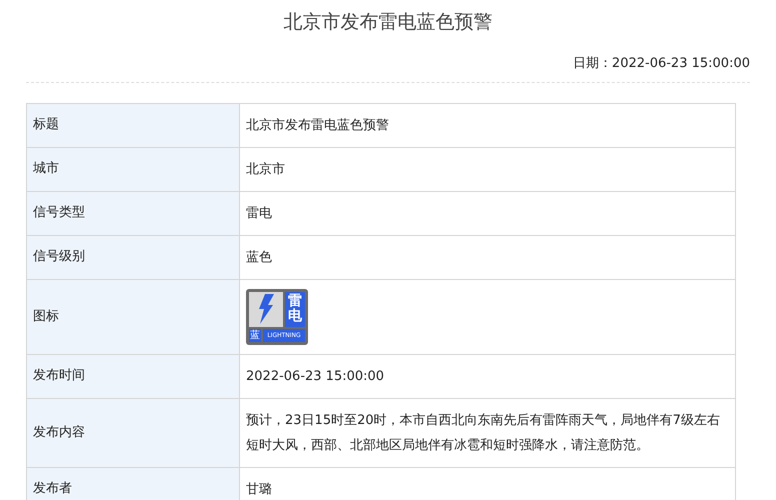 The width and height of the screenshot is (776, 500). I want to click on field-value: 2022-06-23 15:00:00, so click(488, 376).